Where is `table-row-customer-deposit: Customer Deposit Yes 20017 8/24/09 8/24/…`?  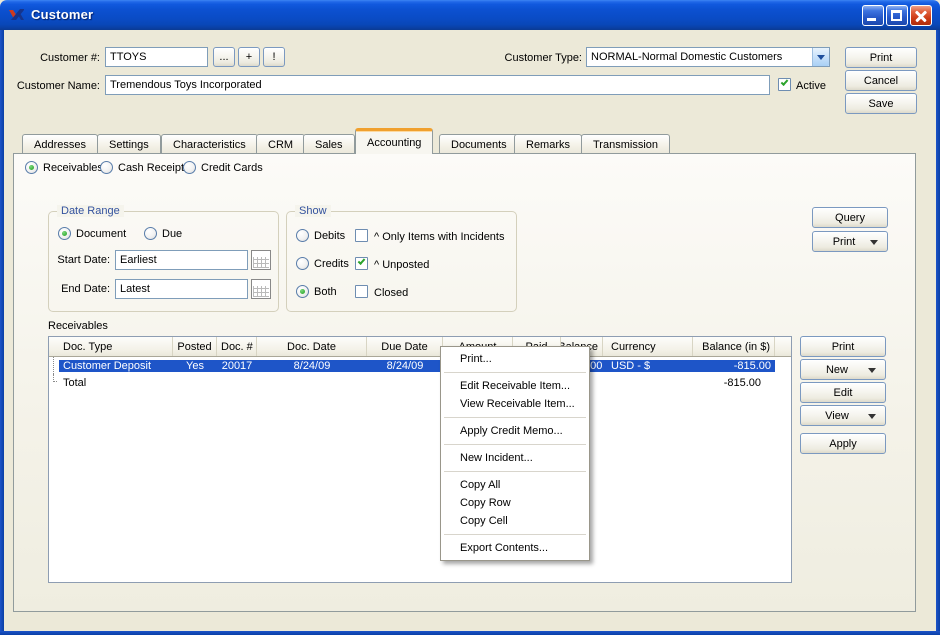 table-row-customer-deposit: Customer Deposit Yes 20017 8/24/09 8/24/… is located at coordinates (420, 365).